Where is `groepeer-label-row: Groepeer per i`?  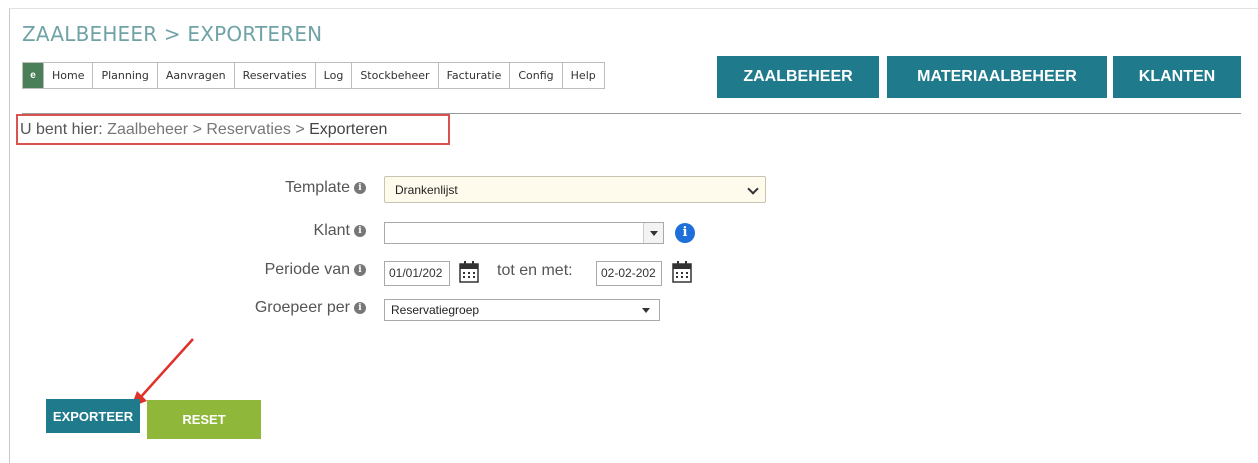 groepeer-label-row: Groepeer per i is located at coordinates (283, 310).